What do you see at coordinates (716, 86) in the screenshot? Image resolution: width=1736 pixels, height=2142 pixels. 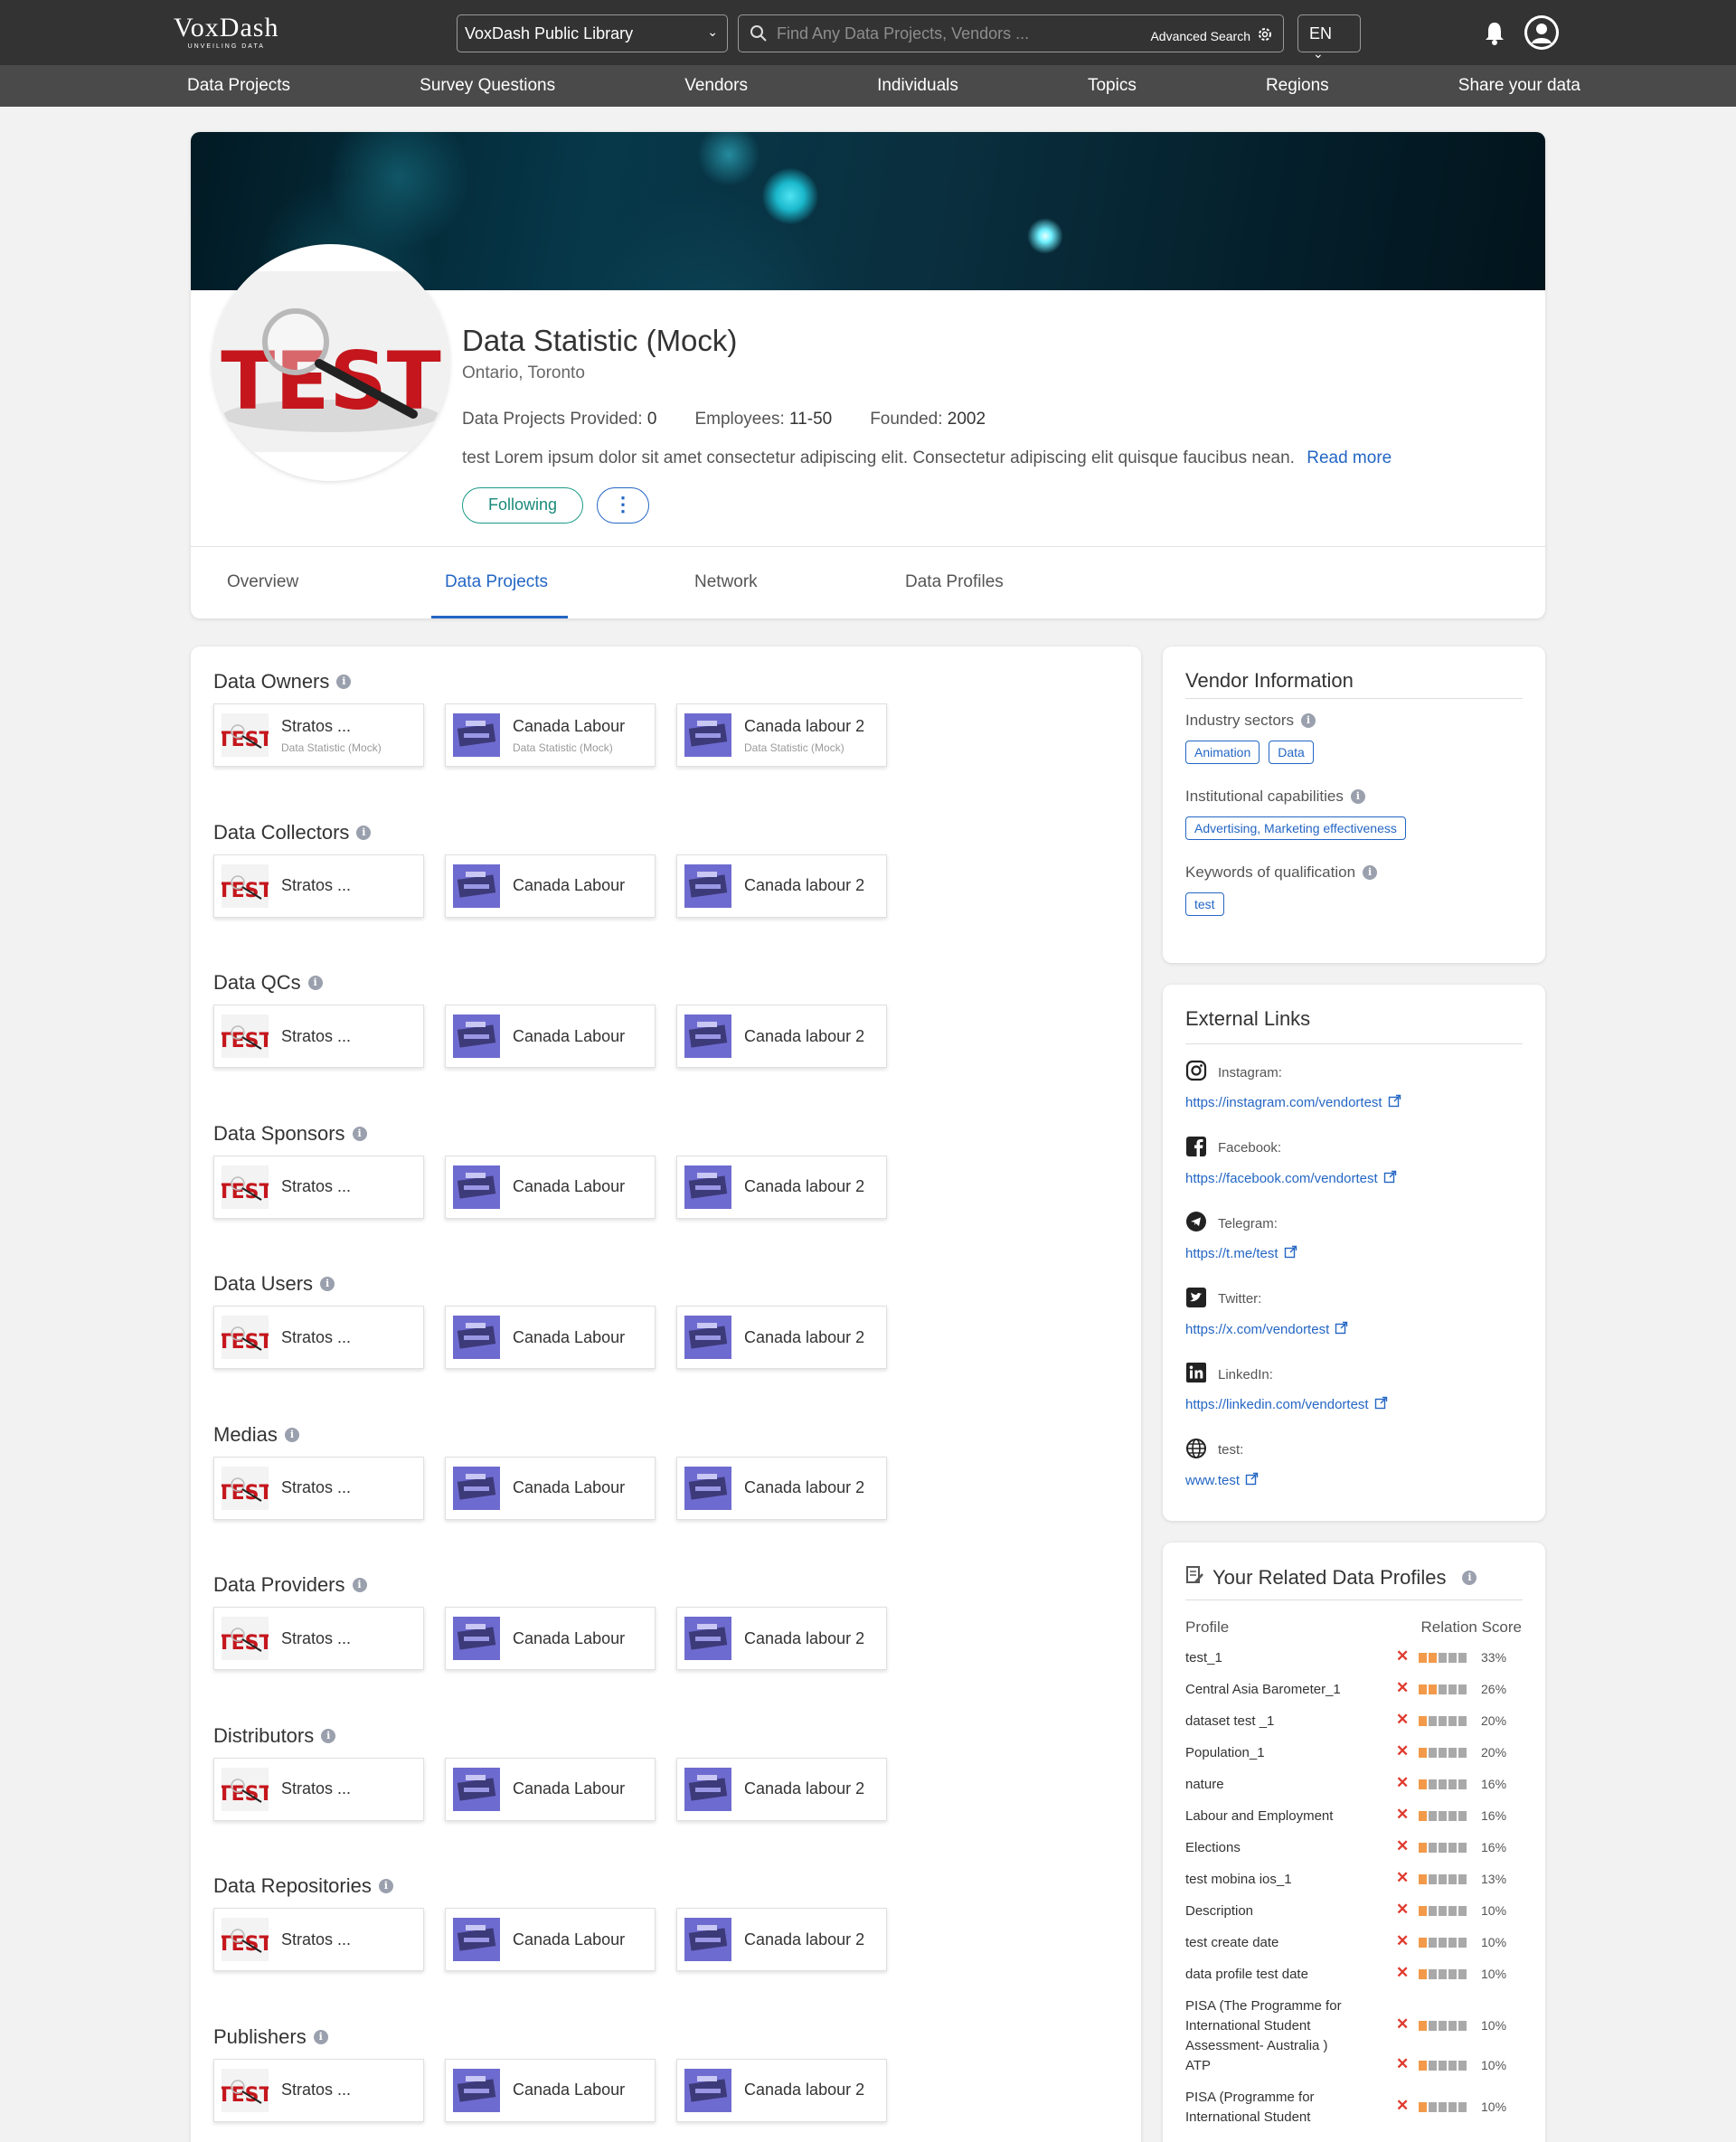 I see `nav-vendors: Vendors` at bounding box center [716, 86].